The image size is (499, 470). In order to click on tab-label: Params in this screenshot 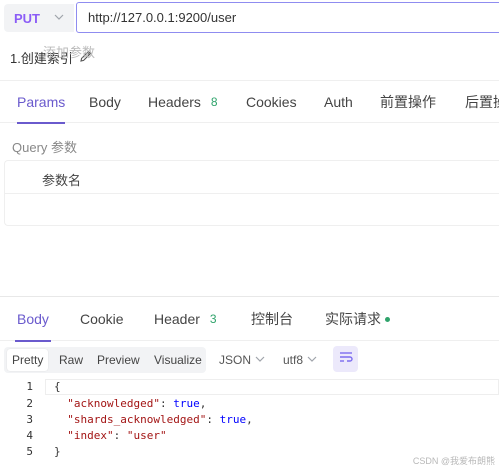, I will do `click(41, 102)`.